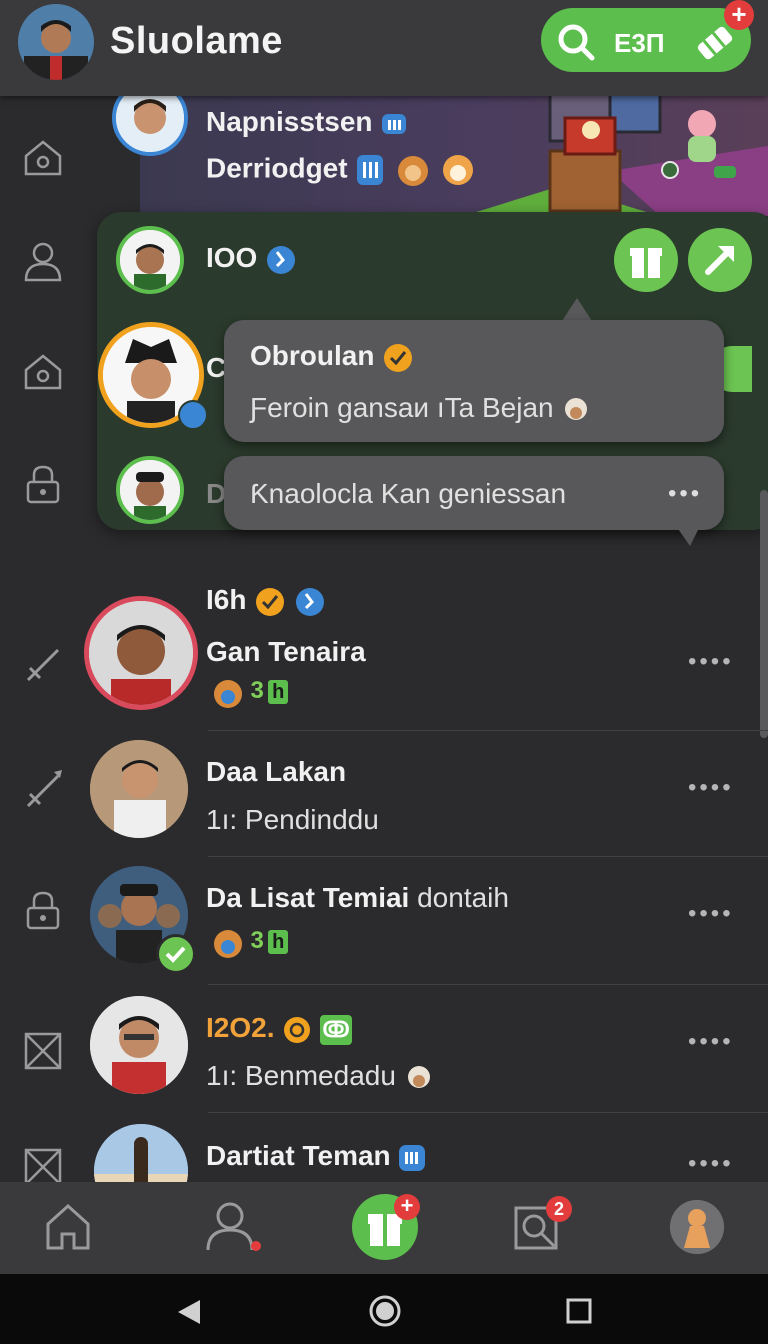 Image resolution: width=768 pixels, height=1344 pixels. Describe the element at coordinates (688, 536) in the screenshot. I see `bubble-tail` at that location.